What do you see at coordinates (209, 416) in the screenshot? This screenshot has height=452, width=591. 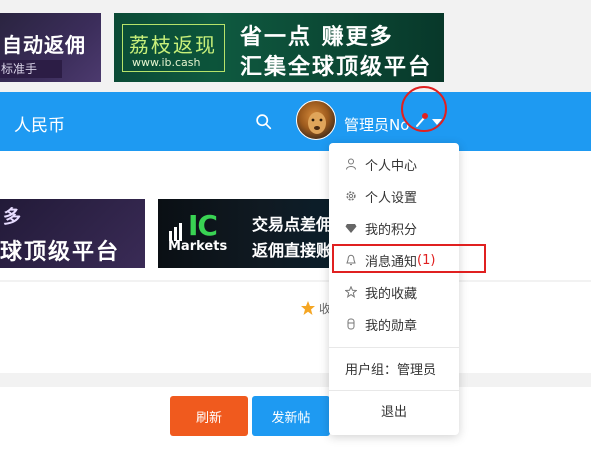 I see `refresh-button: 刷新` at bounding box center [209, 416].